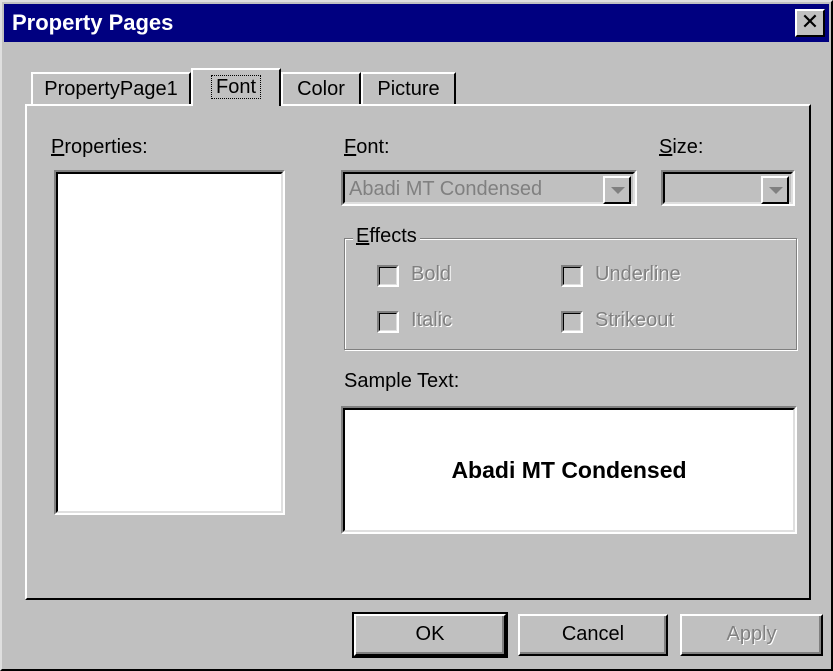  Describe the element at coordinates (446, 189) in the screenshot. I see `font-combobox-value: Abadi MT Condensed` at that location.